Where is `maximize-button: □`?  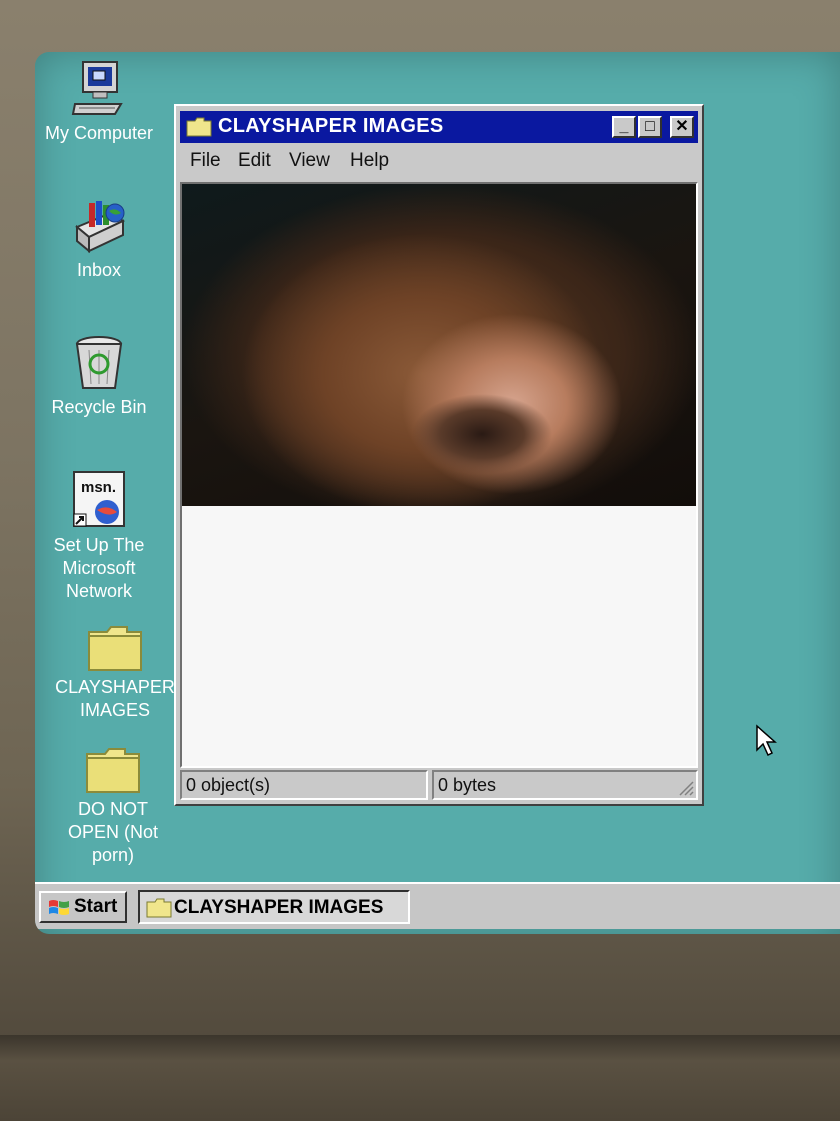
maximize-button: □ is located at coordinates (650, 127).